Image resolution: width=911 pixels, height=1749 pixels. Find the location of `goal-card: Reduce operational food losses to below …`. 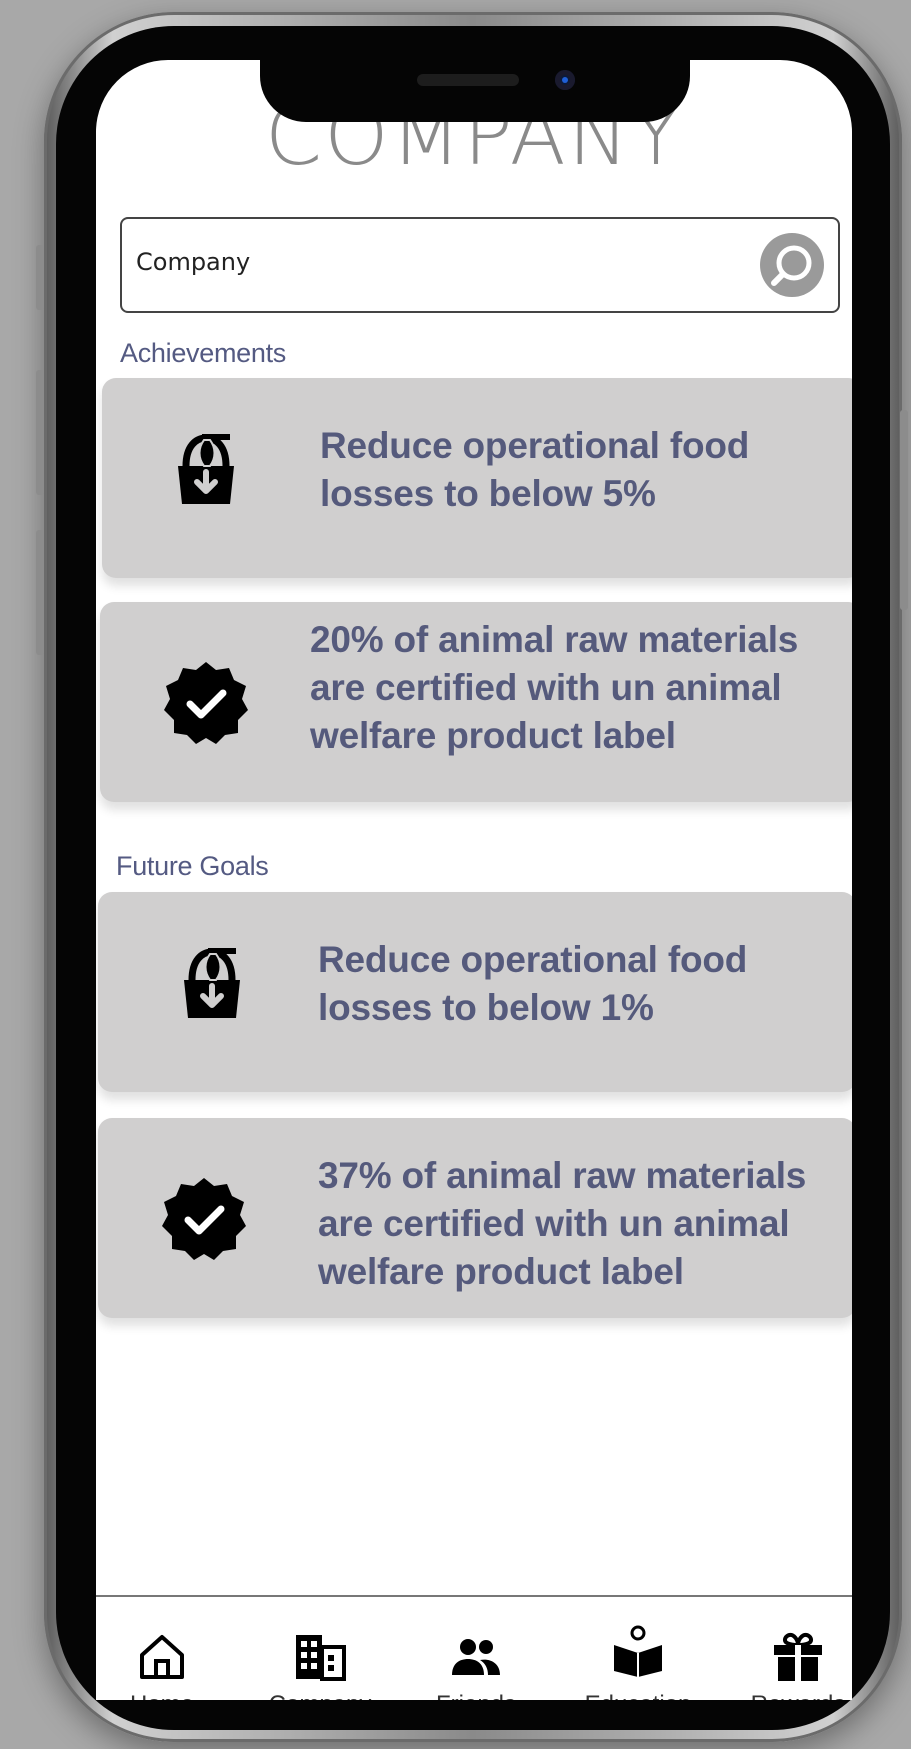

goal-card: Reduce operational food losses to below … is located at coordinates (475, 992).